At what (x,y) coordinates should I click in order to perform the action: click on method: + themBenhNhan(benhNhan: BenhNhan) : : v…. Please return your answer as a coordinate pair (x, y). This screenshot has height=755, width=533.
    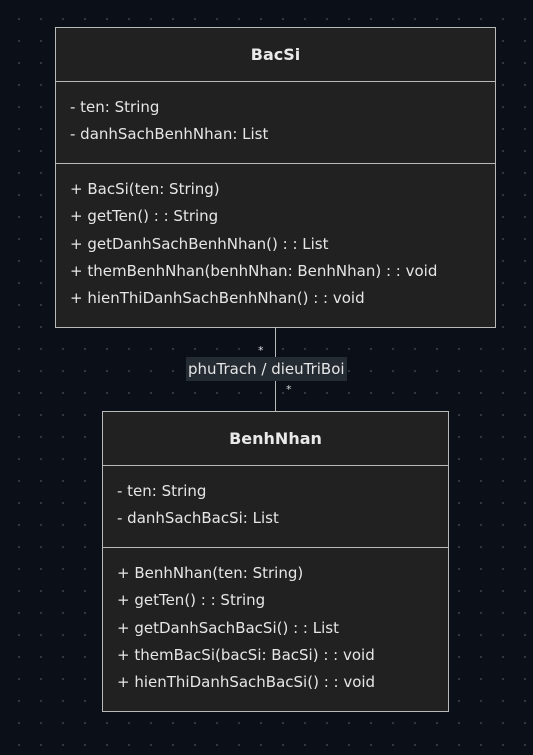
    Looking at the image, I should click on (254, 270).